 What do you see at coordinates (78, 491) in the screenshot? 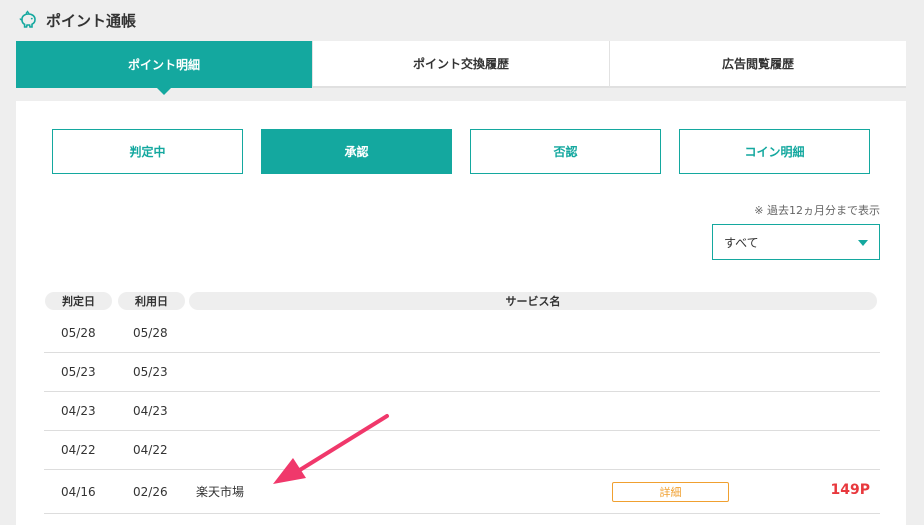
I see `judged-date: 04/16` at bounding box center [78, 491].